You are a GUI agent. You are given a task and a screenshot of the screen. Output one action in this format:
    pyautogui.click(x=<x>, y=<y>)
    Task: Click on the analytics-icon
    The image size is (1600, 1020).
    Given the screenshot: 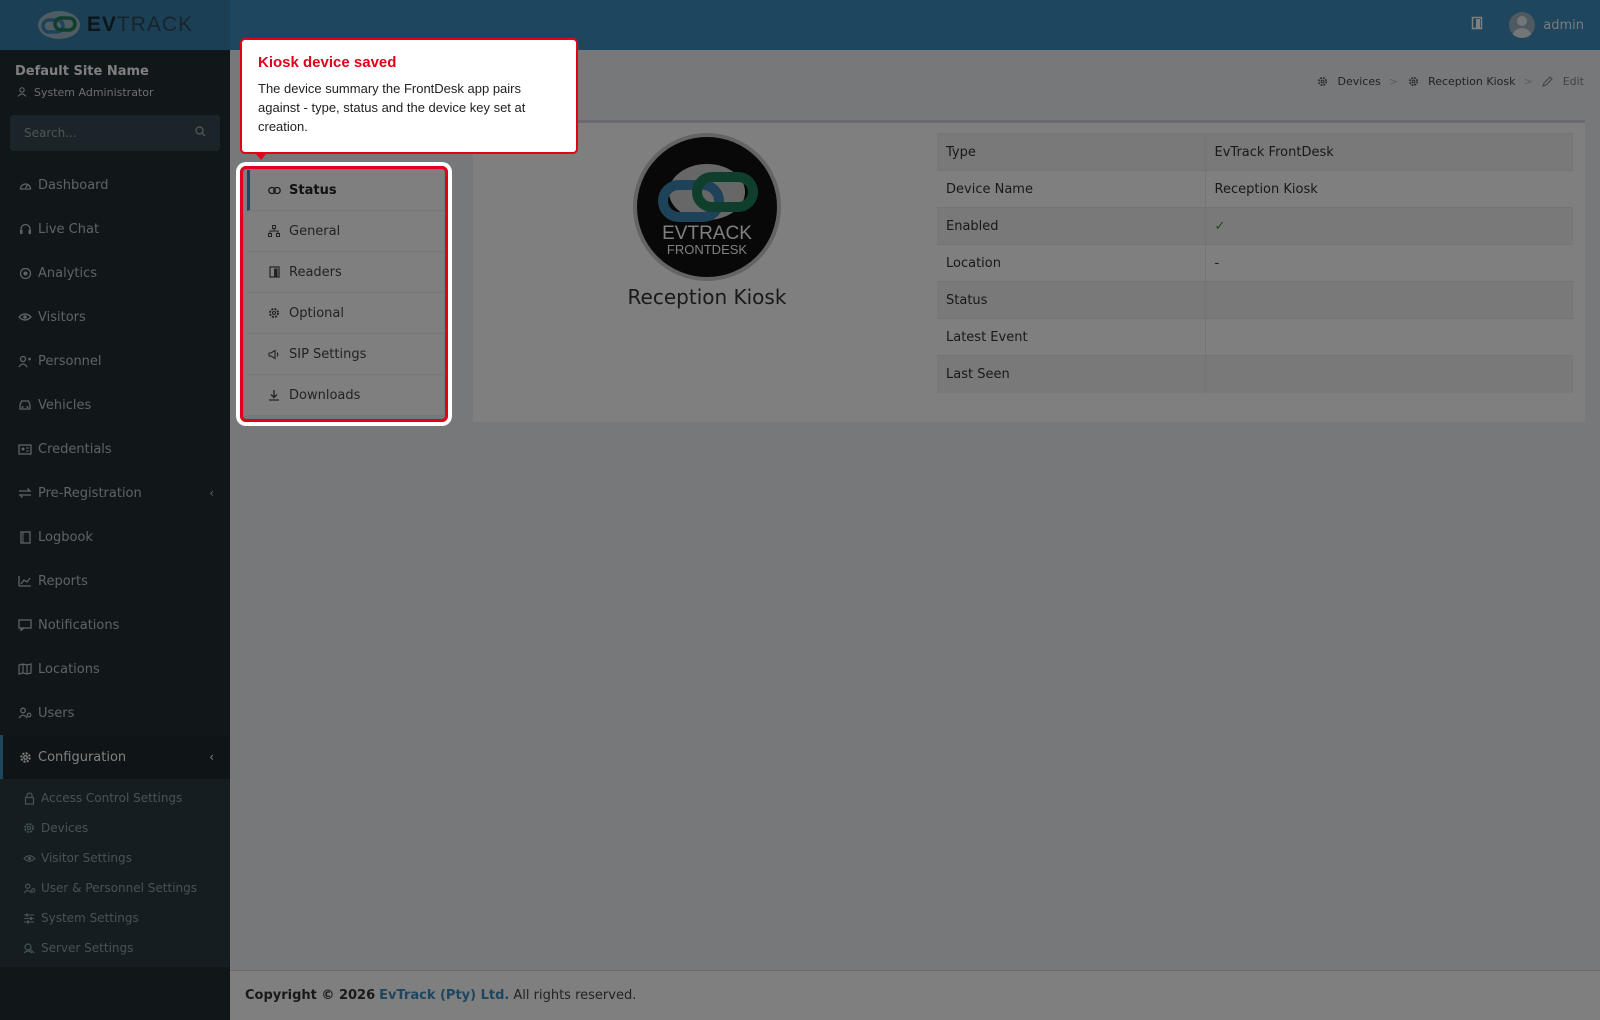 What is the action you would take?
    pyautogui.click(x=25, y=273)
    